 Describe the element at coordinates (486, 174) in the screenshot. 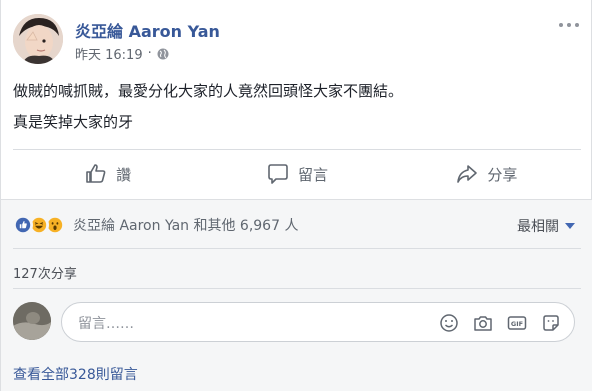

I see `share-button: 分享` at that location.